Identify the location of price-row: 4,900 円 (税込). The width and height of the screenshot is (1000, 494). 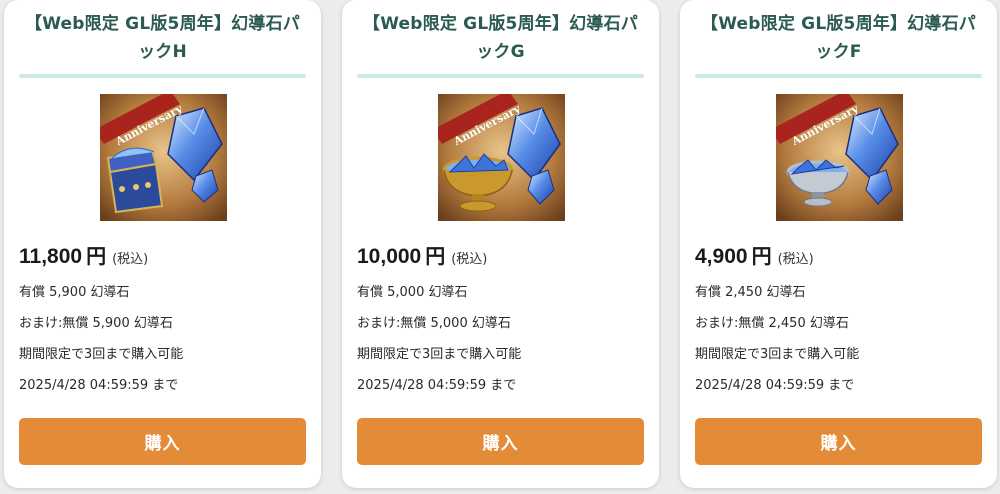
(754, 254).